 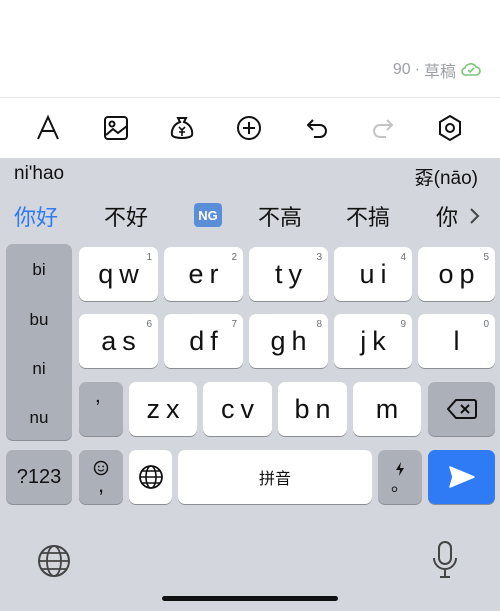 I want to click on side-item: ni, so click(x=39, y=369).